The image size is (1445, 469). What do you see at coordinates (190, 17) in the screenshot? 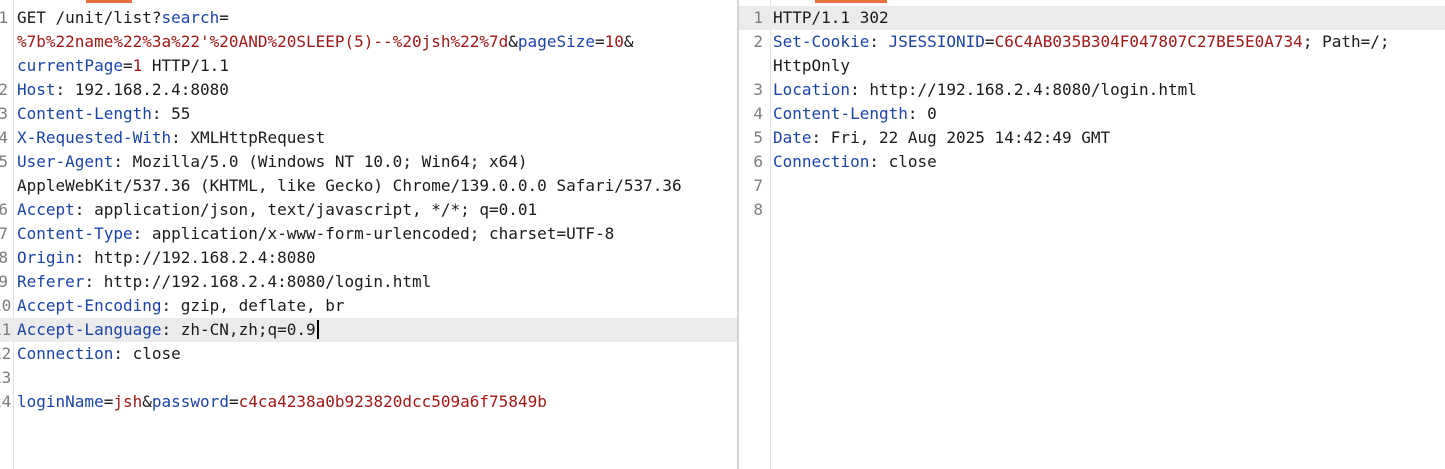
I see `syntax-key: search` at bounding box center [190, 17].